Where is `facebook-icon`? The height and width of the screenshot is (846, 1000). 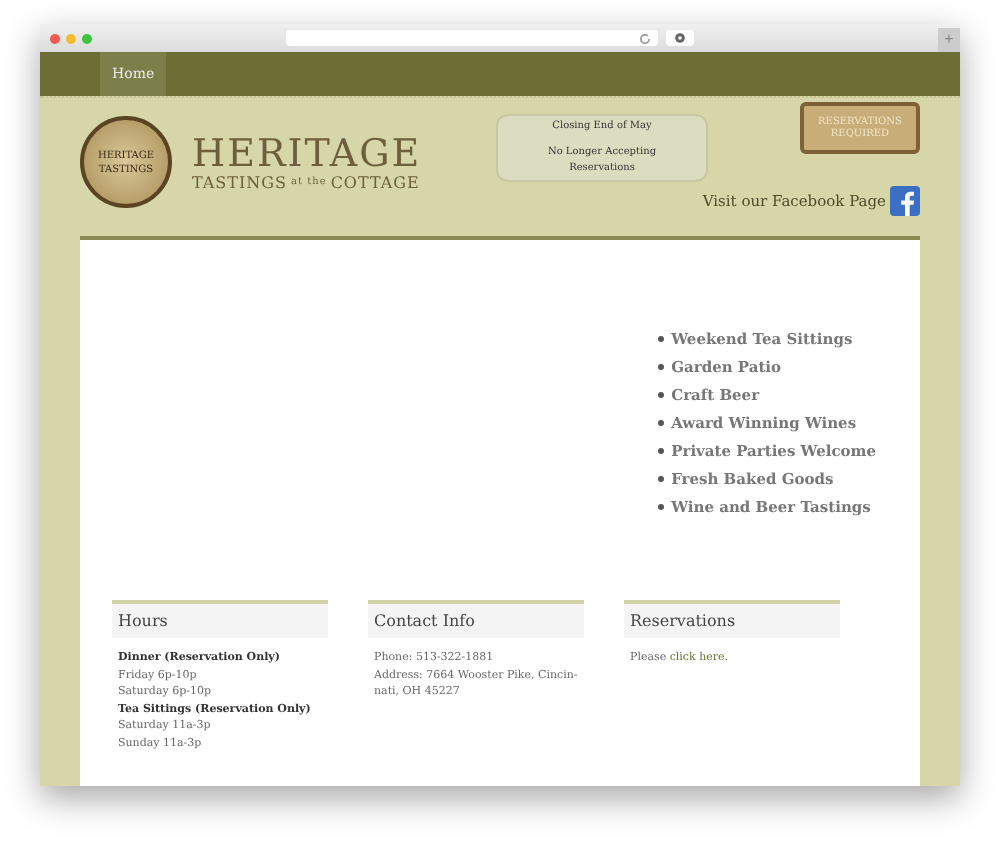
facebook-icon is located at coordinates (905, 201).